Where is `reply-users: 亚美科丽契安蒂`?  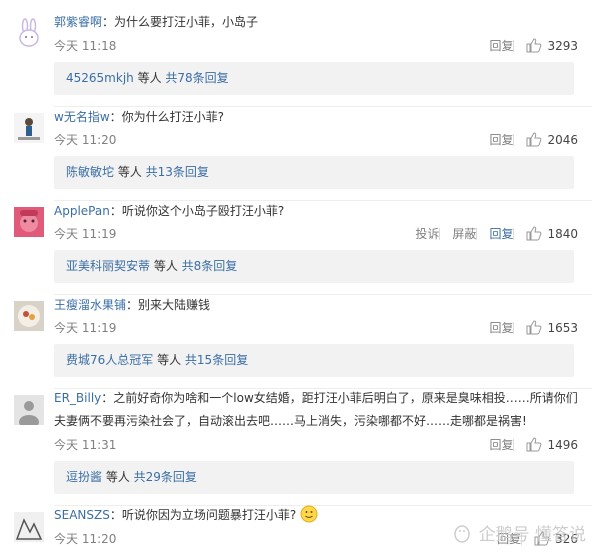 reply-users: 亚美科丽契安蒂 is located at coordinates (108, 266).